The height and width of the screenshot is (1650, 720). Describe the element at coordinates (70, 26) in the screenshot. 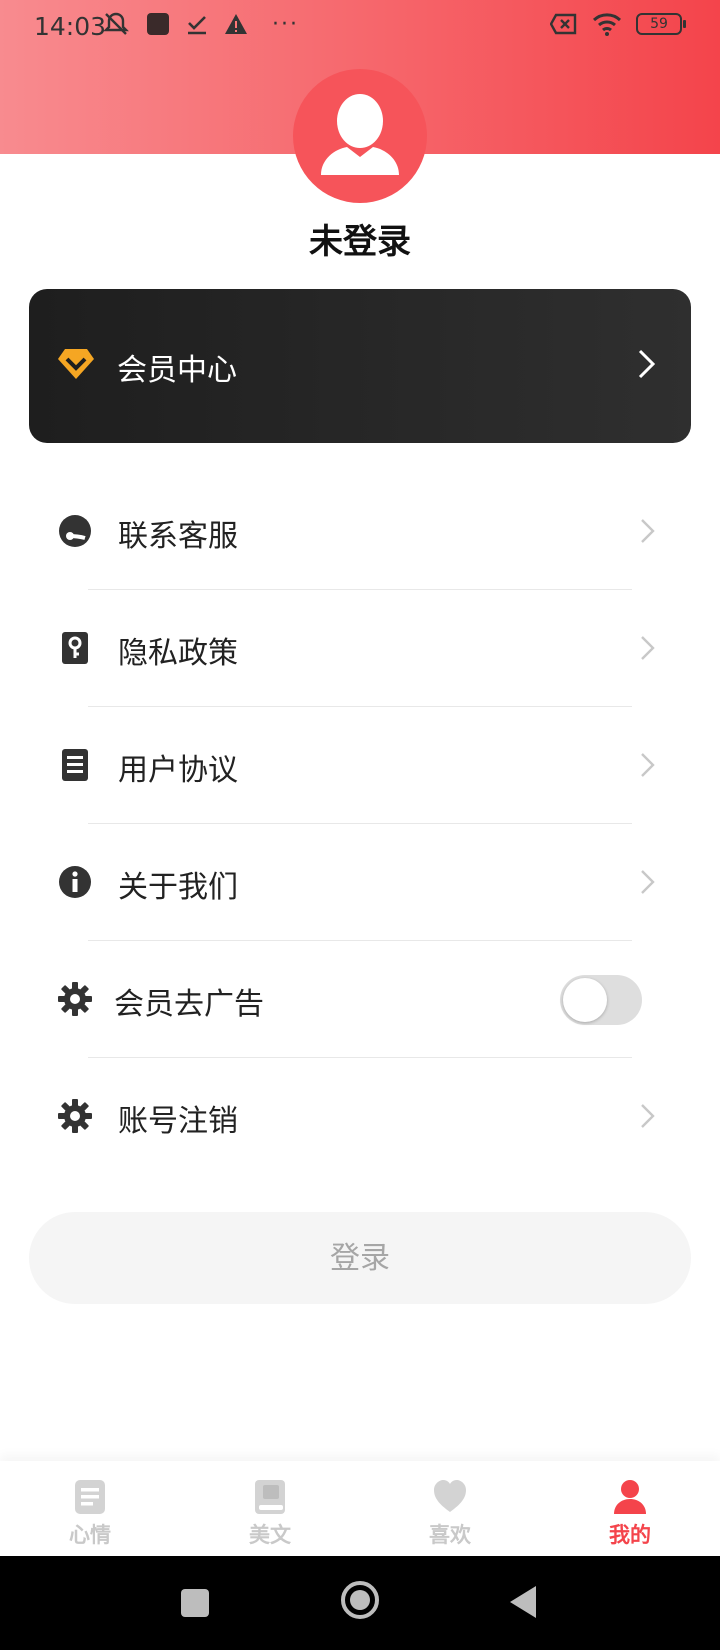

I see `status-time: 14:03` at that location.